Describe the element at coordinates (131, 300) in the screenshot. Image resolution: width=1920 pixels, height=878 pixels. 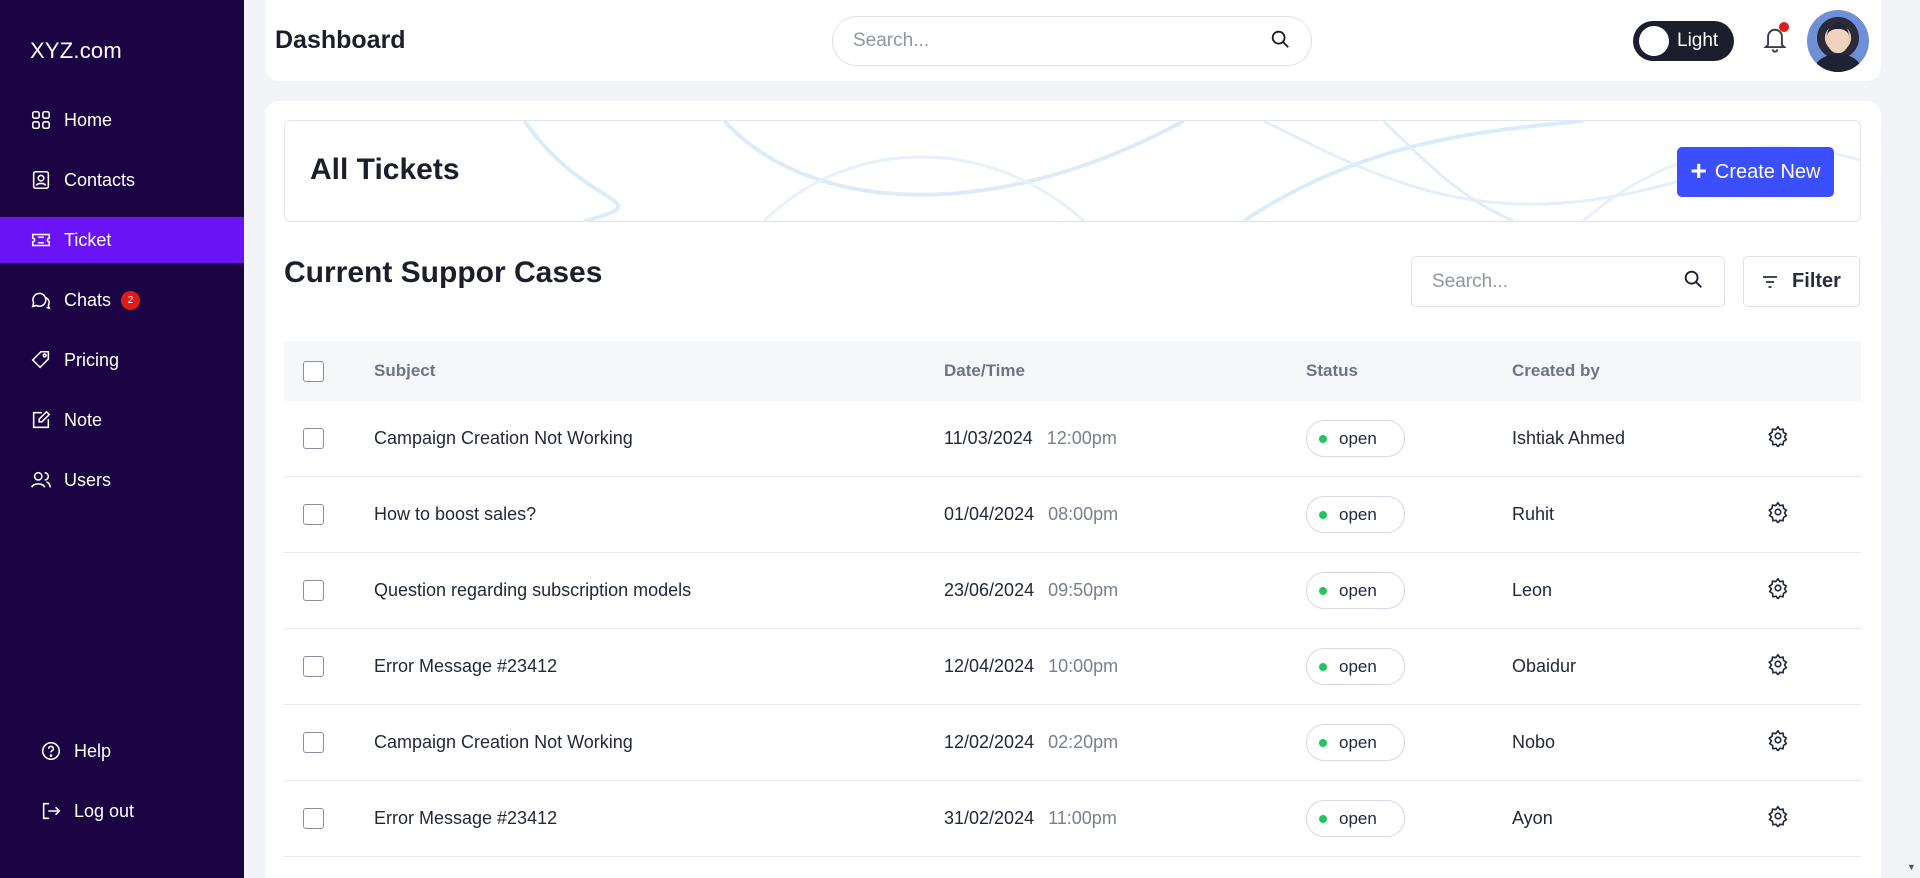
I see `chats-count-badge: 2` at that location.